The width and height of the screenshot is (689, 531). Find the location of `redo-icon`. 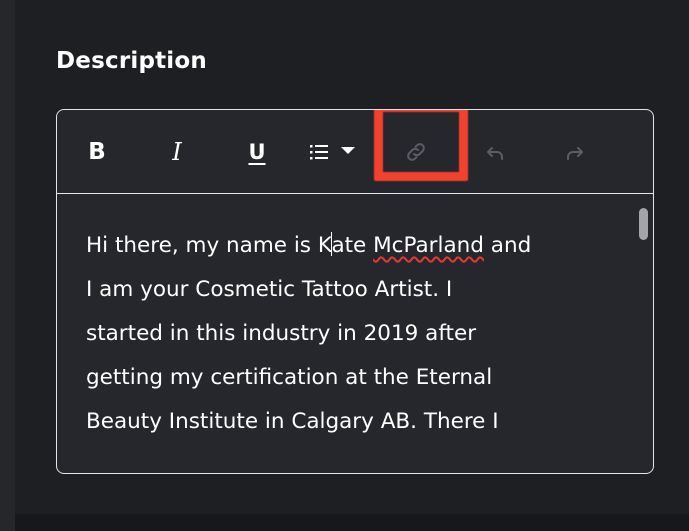

redo-icon is located at coordinates (575, 153).